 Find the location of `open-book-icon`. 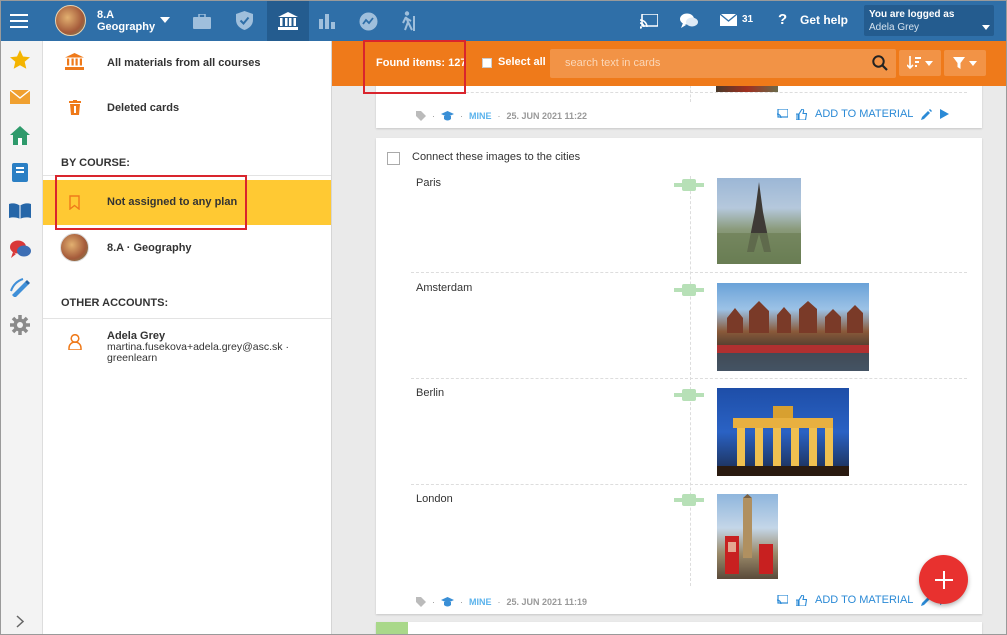

open-book-icon is located at coordinates (20, 211).